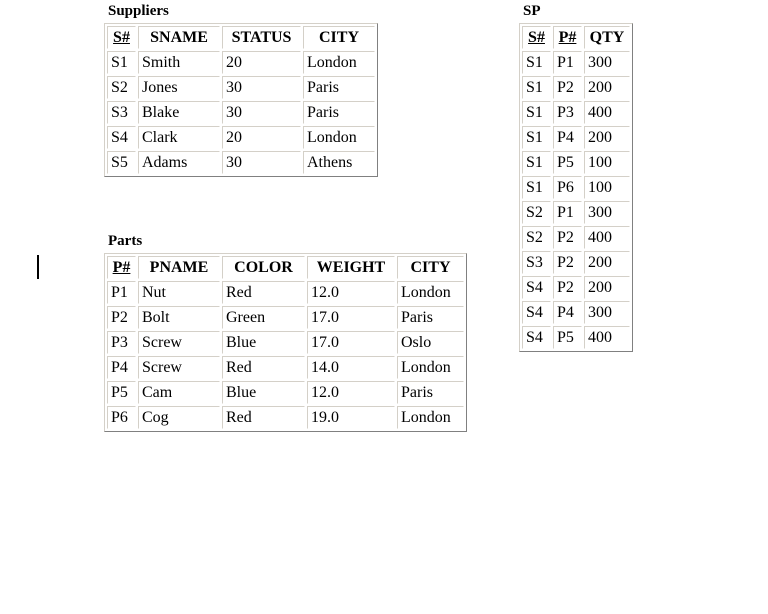 The width and height of the screenshot is (768, 614). I want to click on column-header-status: STATUS, so click(261, 37).